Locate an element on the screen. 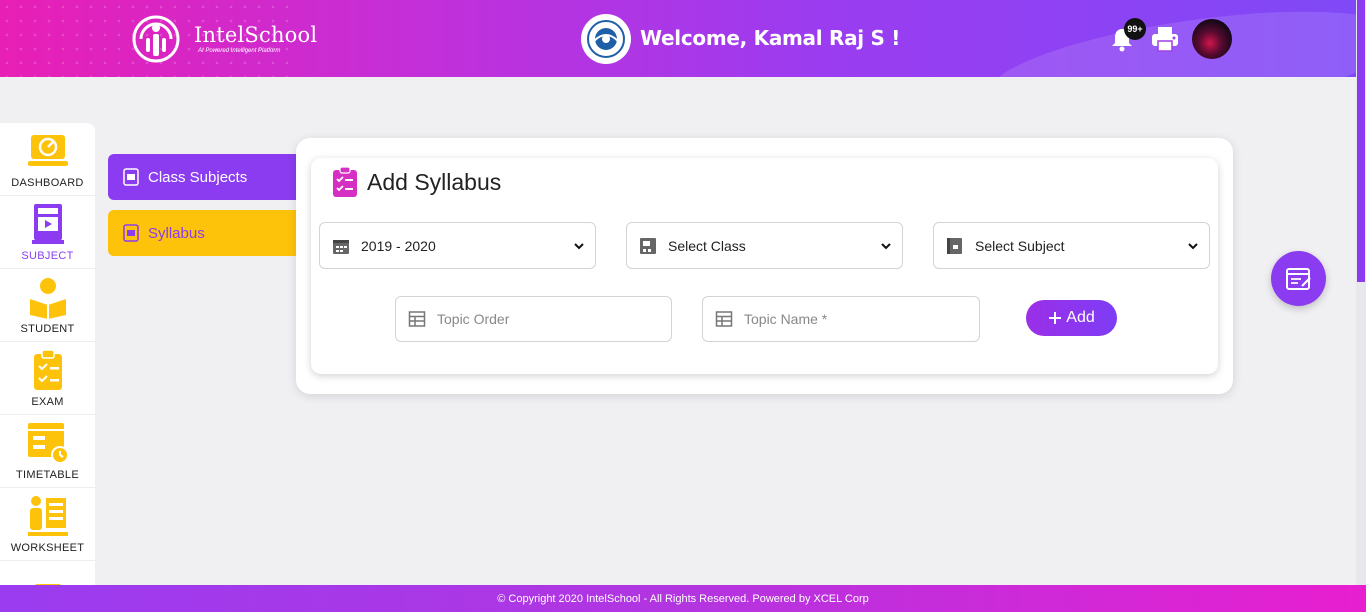  topic-name-input: Topic Name * is located at coordinates (841, 319).